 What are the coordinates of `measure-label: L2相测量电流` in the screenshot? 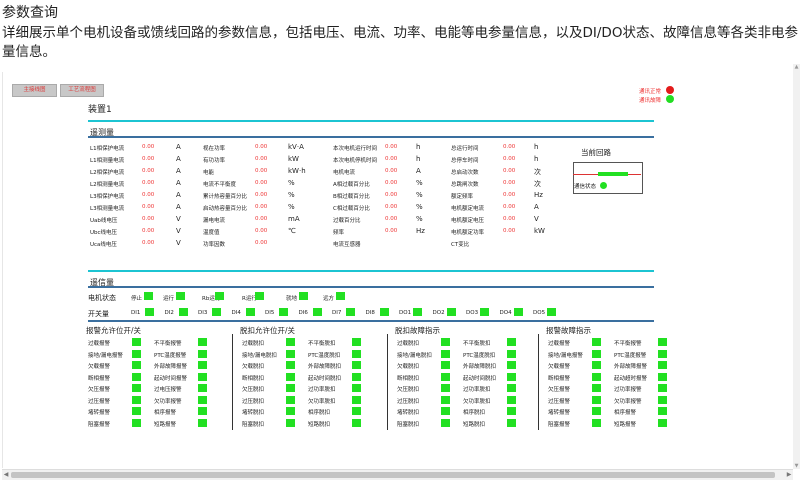 It's located at (107, 185).